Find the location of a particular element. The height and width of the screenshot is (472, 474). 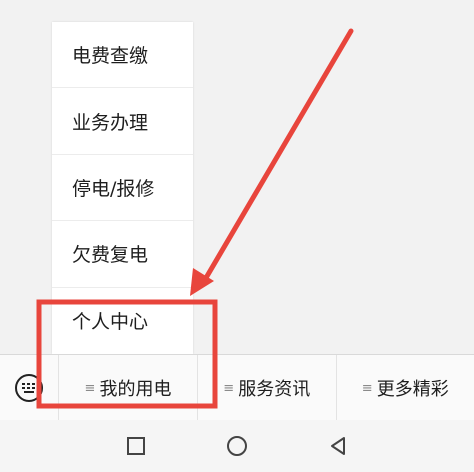

bottom-menu-bar: ≡ 我的用电 ≡ 服务资讯 ≡ 更多精彩 is located at coordinates (237, 387).